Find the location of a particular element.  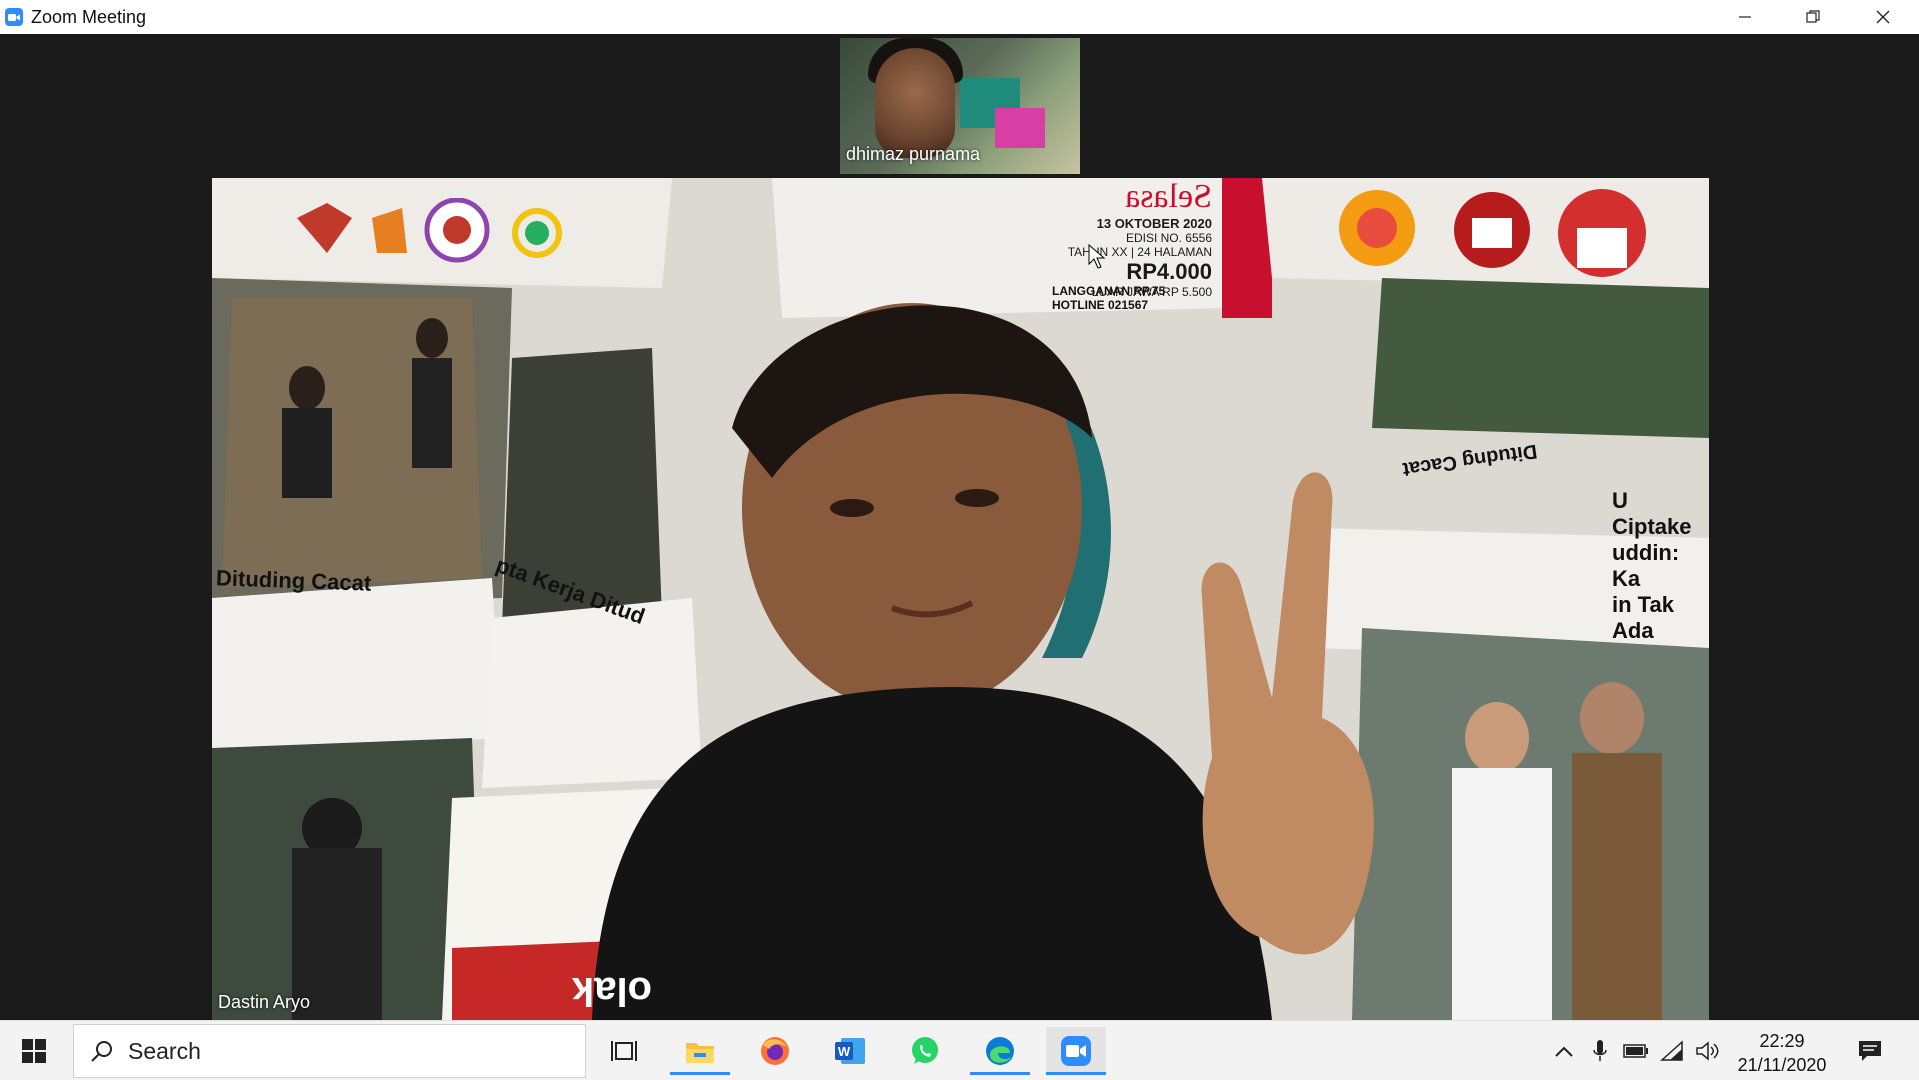

microphone-button is located at coordinates (1600, 1051).